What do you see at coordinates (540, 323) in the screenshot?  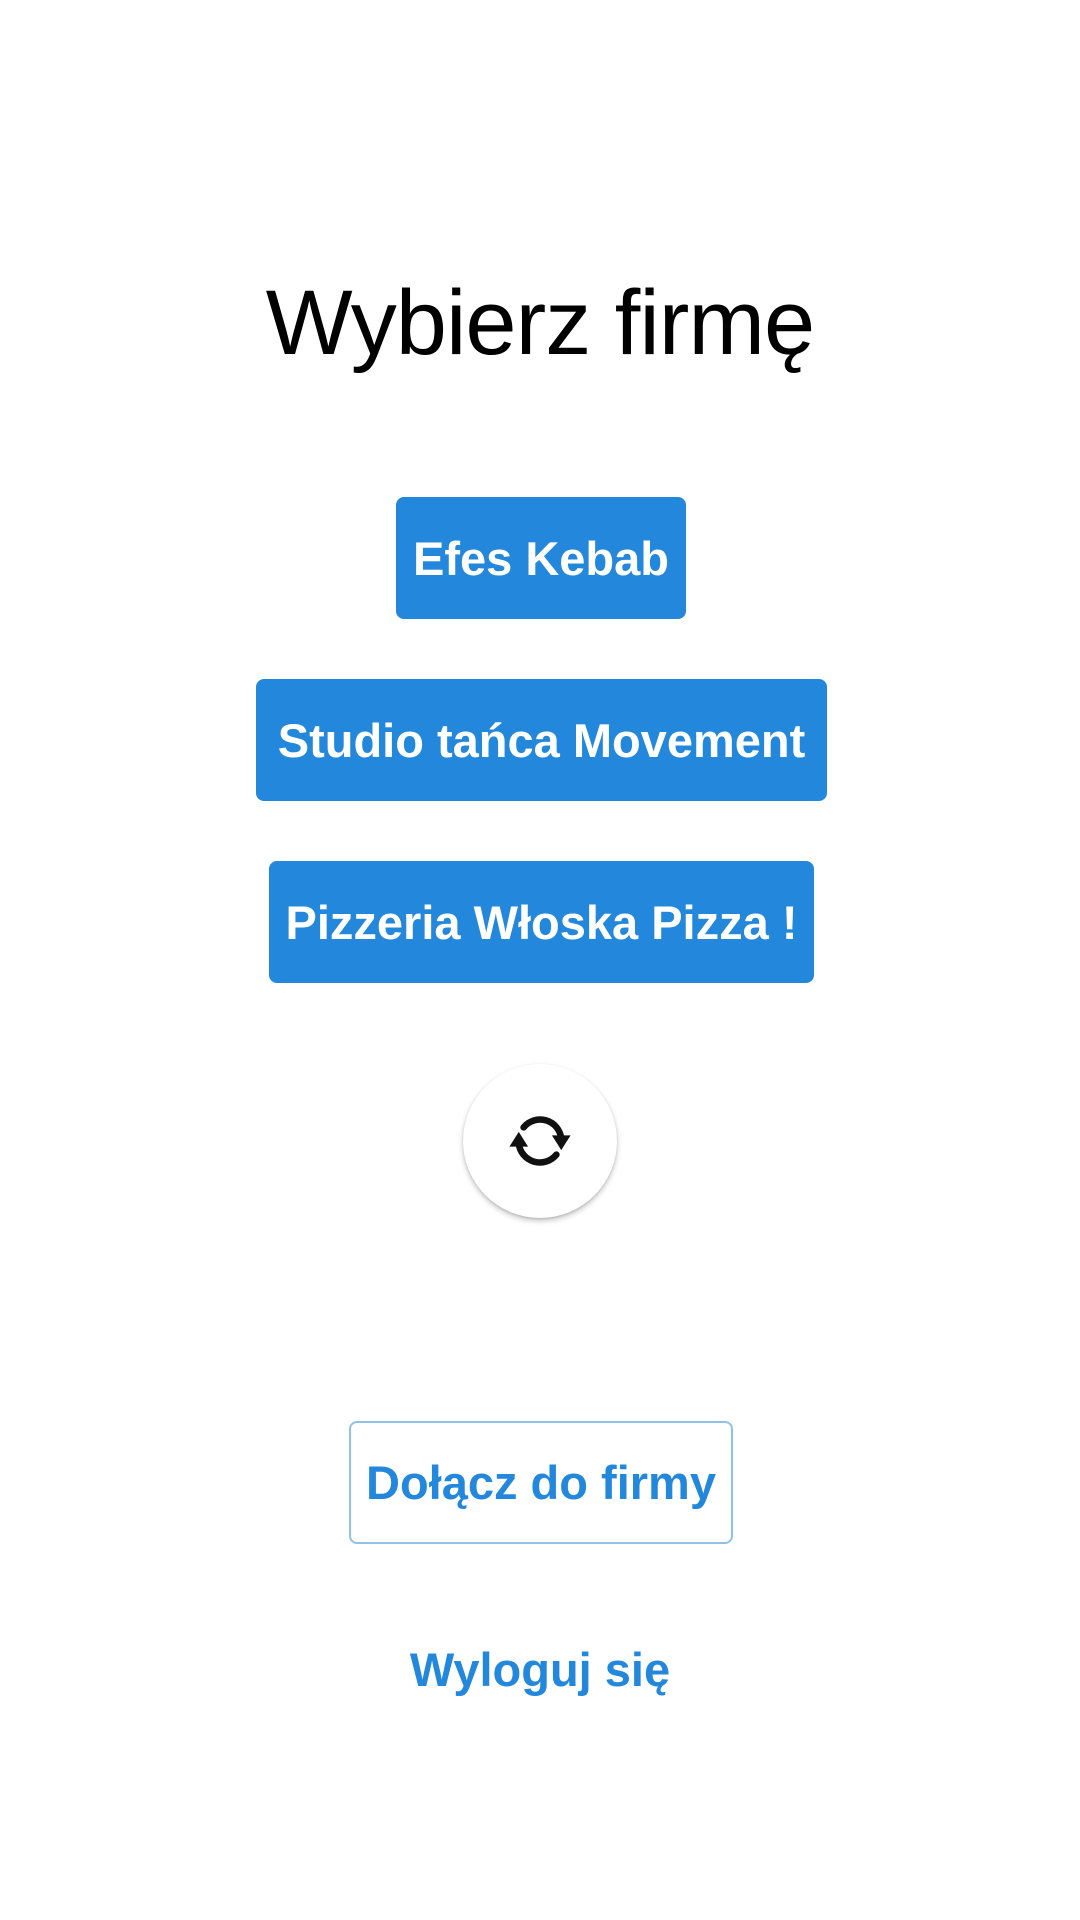 I see `page-title: Wybierz firmę` at bounding box center [540, 323].